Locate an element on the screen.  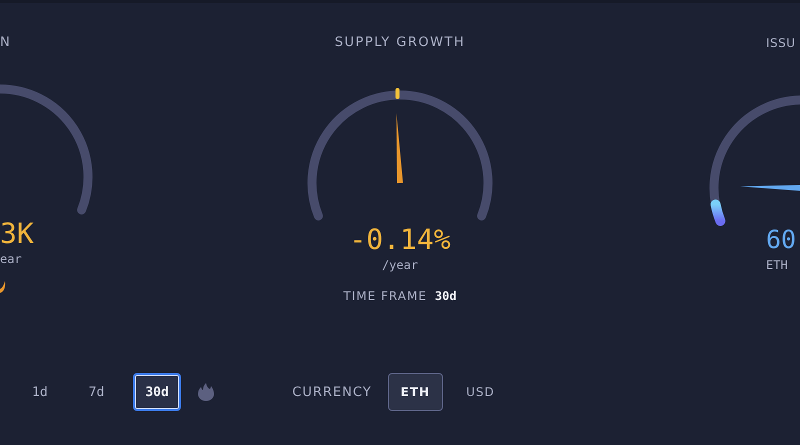
gauge-title: N is located at coordinates (6, 43).